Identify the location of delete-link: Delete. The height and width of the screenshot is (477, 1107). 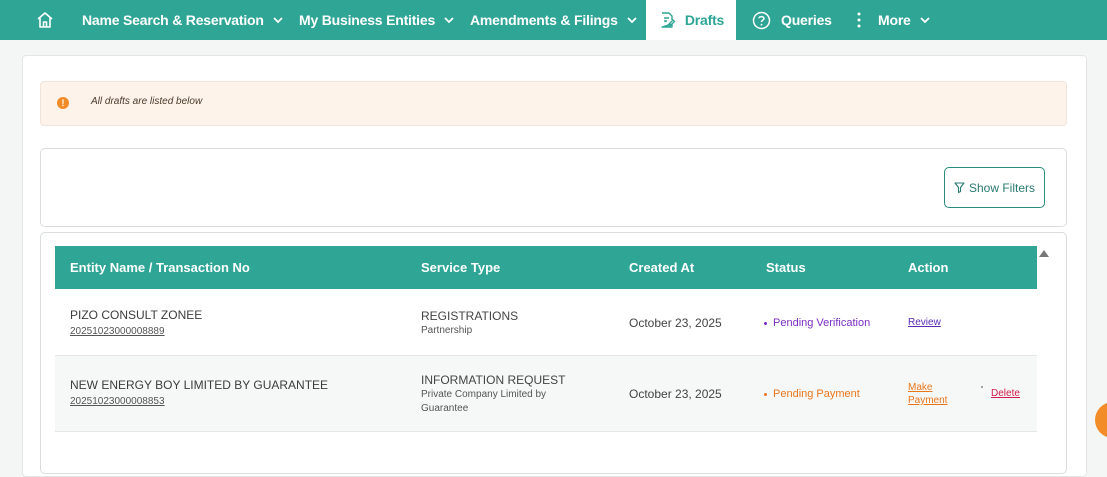
(1005, 393).